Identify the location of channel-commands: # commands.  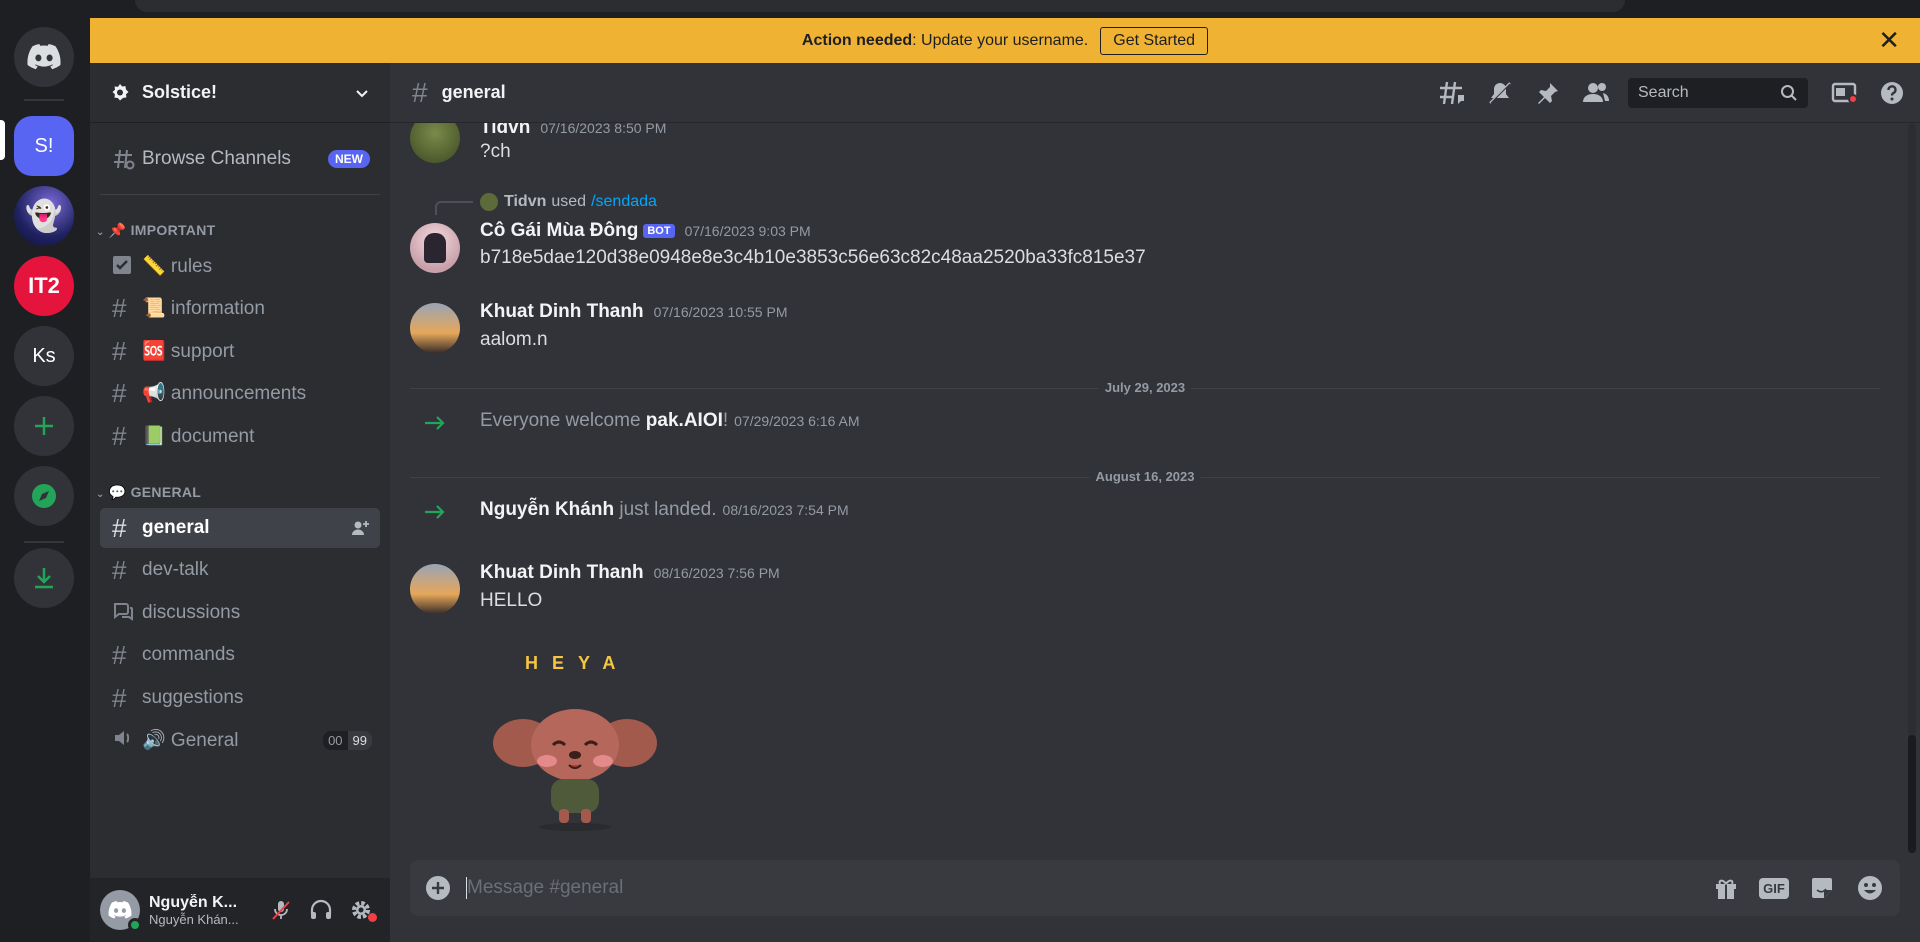
(240, 655).